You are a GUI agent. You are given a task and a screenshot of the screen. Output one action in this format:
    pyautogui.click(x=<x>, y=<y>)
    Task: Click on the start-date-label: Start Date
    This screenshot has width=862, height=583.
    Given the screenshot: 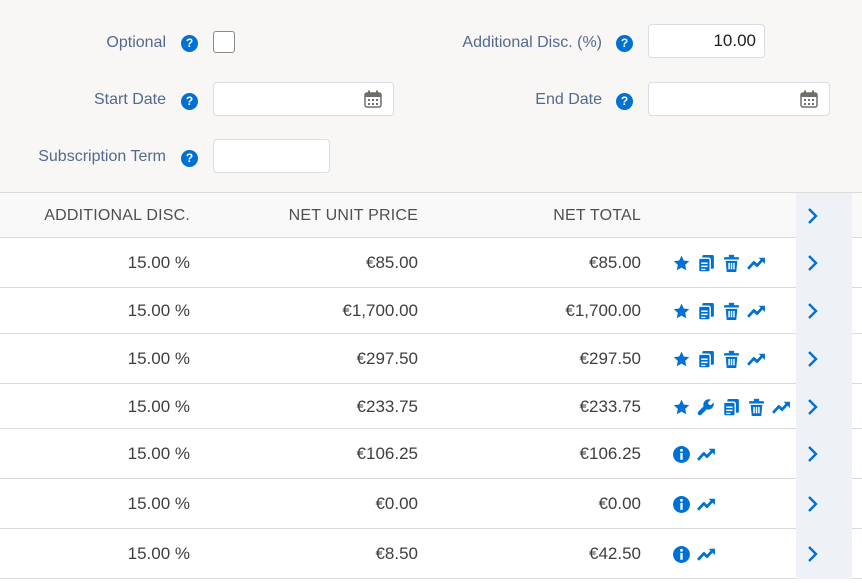 What is the action you would take?
    pyautogui.click(x=129, y=99)
    